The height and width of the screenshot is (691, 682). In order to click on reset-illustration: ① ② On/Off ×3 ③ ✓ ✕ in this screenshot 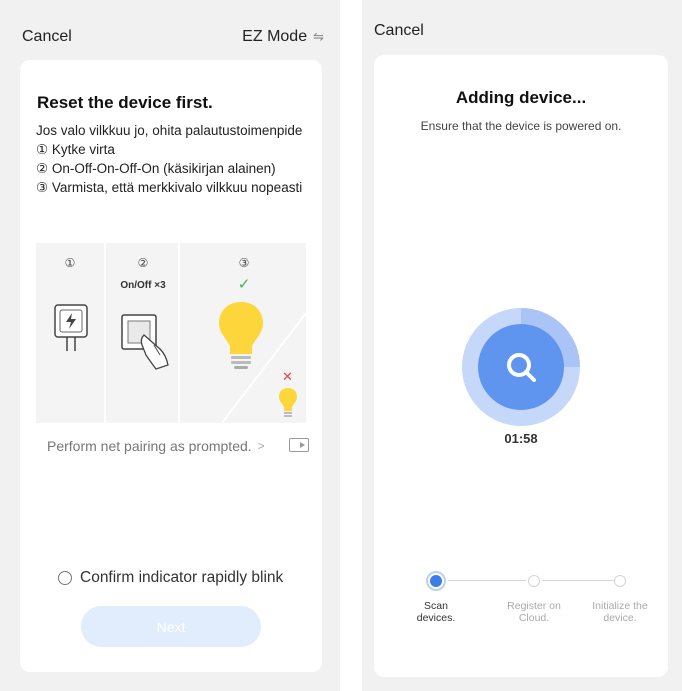, I will do `click(171, 333)`.